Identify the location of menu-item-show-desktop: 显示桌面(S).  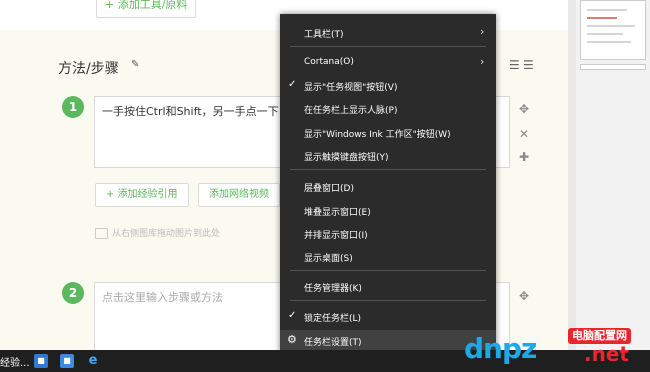
(388, 256).